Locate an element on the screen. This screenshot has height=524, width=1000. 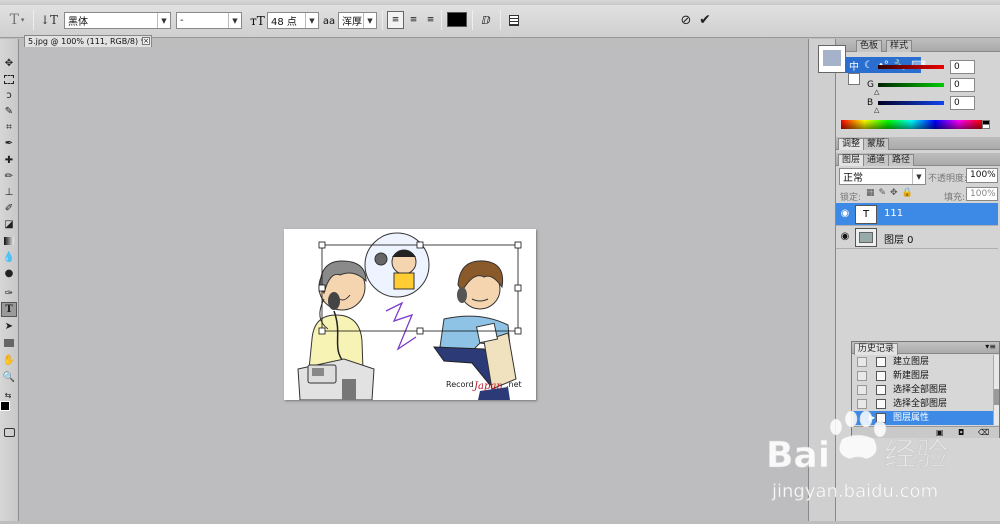
moon-icon: ☾ is located at coordinates (868, 65).